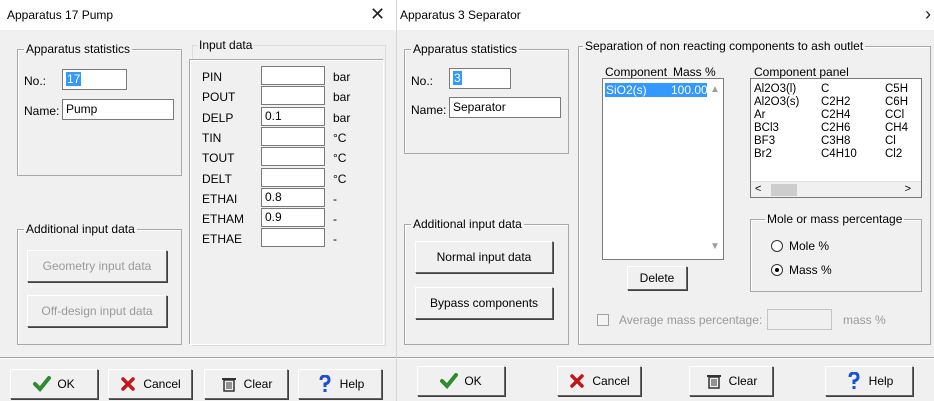 The width and height of the screenshot is (934, 401). What do you see at coordinates (835, 115) in the screenshot?
I see `panel-item: C2H4` at bounding box center [835, 115].